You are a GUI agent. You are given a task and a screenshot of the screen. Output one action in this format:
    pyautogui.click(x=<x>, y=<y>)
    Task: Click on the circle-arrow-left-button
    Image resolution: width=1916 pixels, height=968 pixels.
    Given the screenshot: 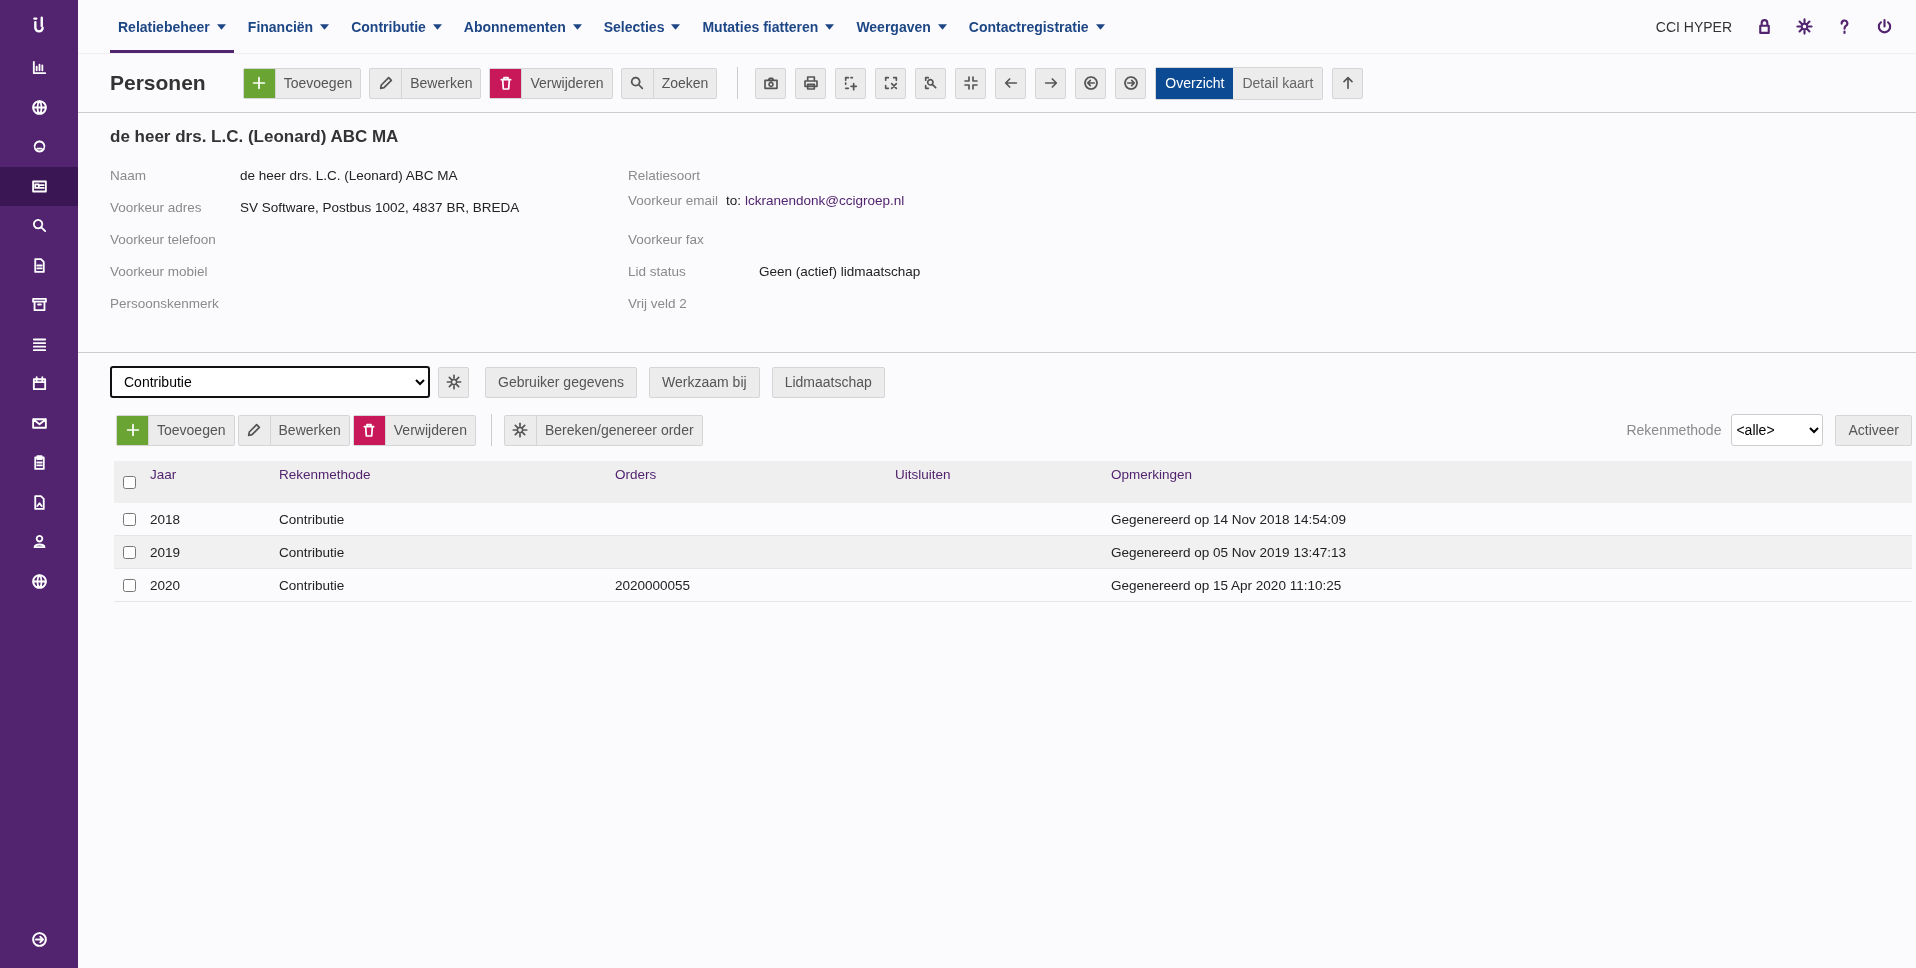 What is the action you would take?
    pyautogui.click(x=1091, y=83)
    